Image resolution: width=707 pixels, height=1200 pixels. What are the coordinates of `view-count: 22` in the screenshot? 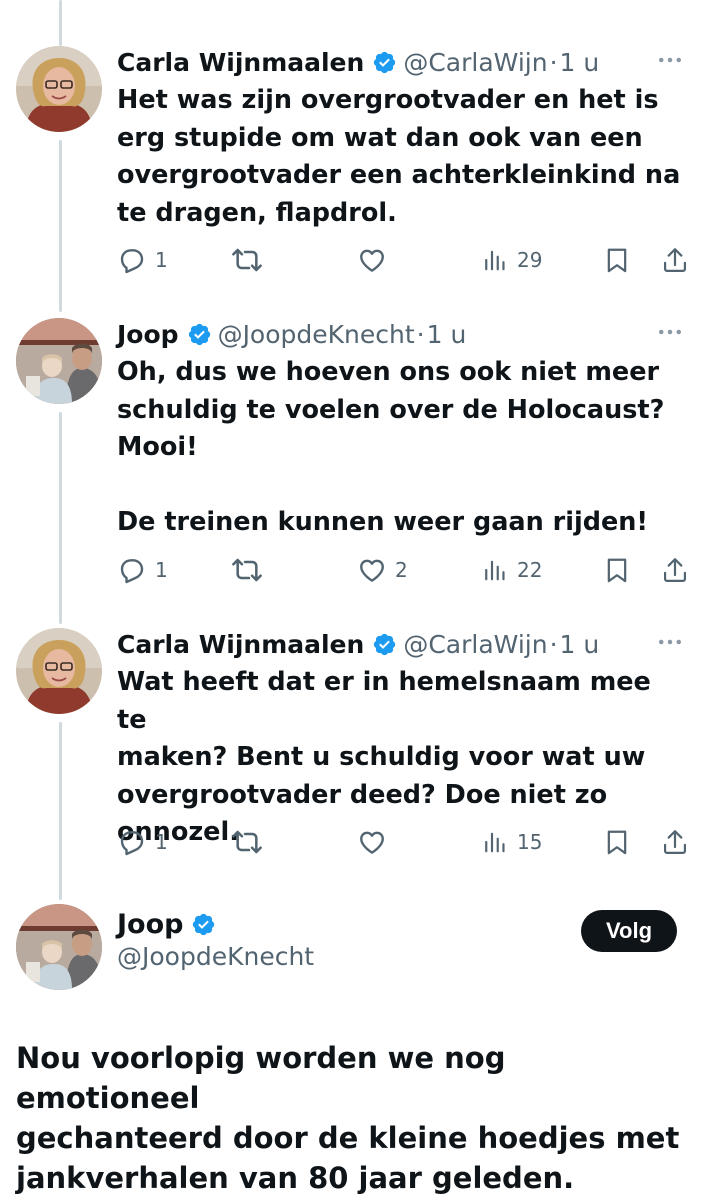 It's located at (530, 570).